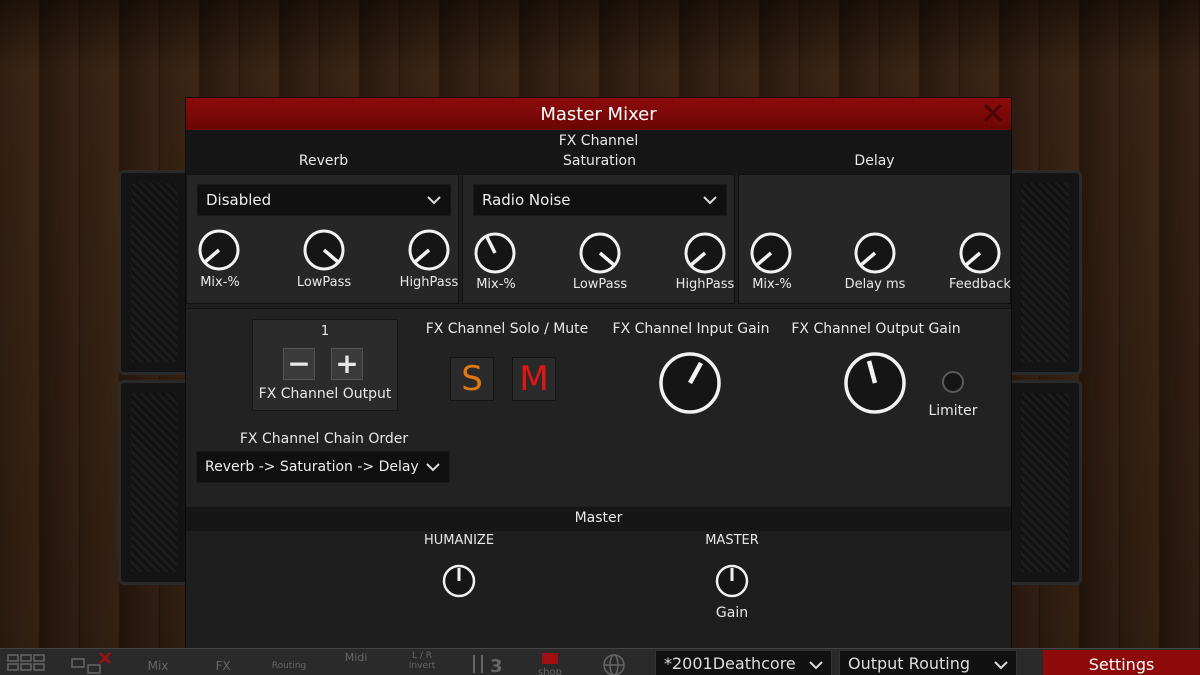  I want to click on saturation-highpass-knob, so click(705, 253).